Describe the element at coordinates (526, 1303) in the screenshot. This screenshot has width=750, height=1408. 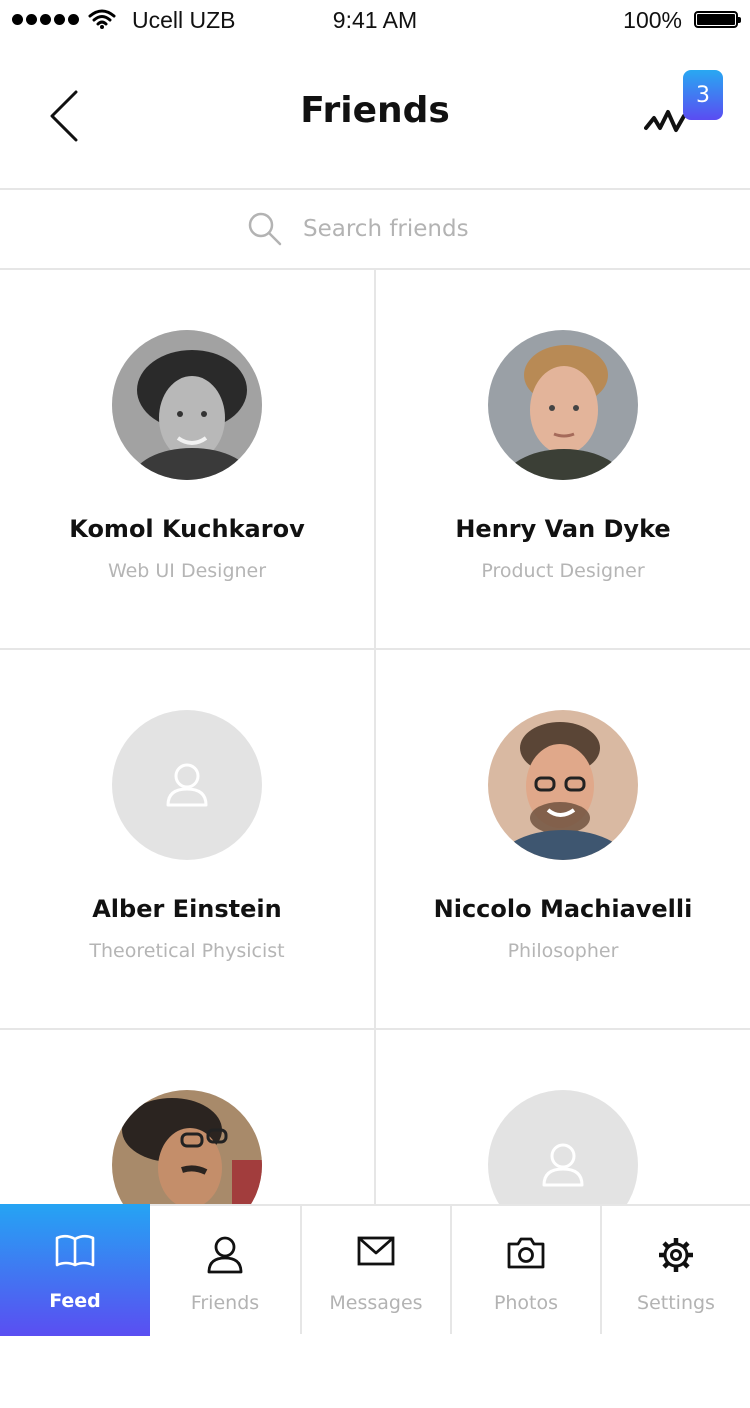
I see `tab-label: Photos` at that location.